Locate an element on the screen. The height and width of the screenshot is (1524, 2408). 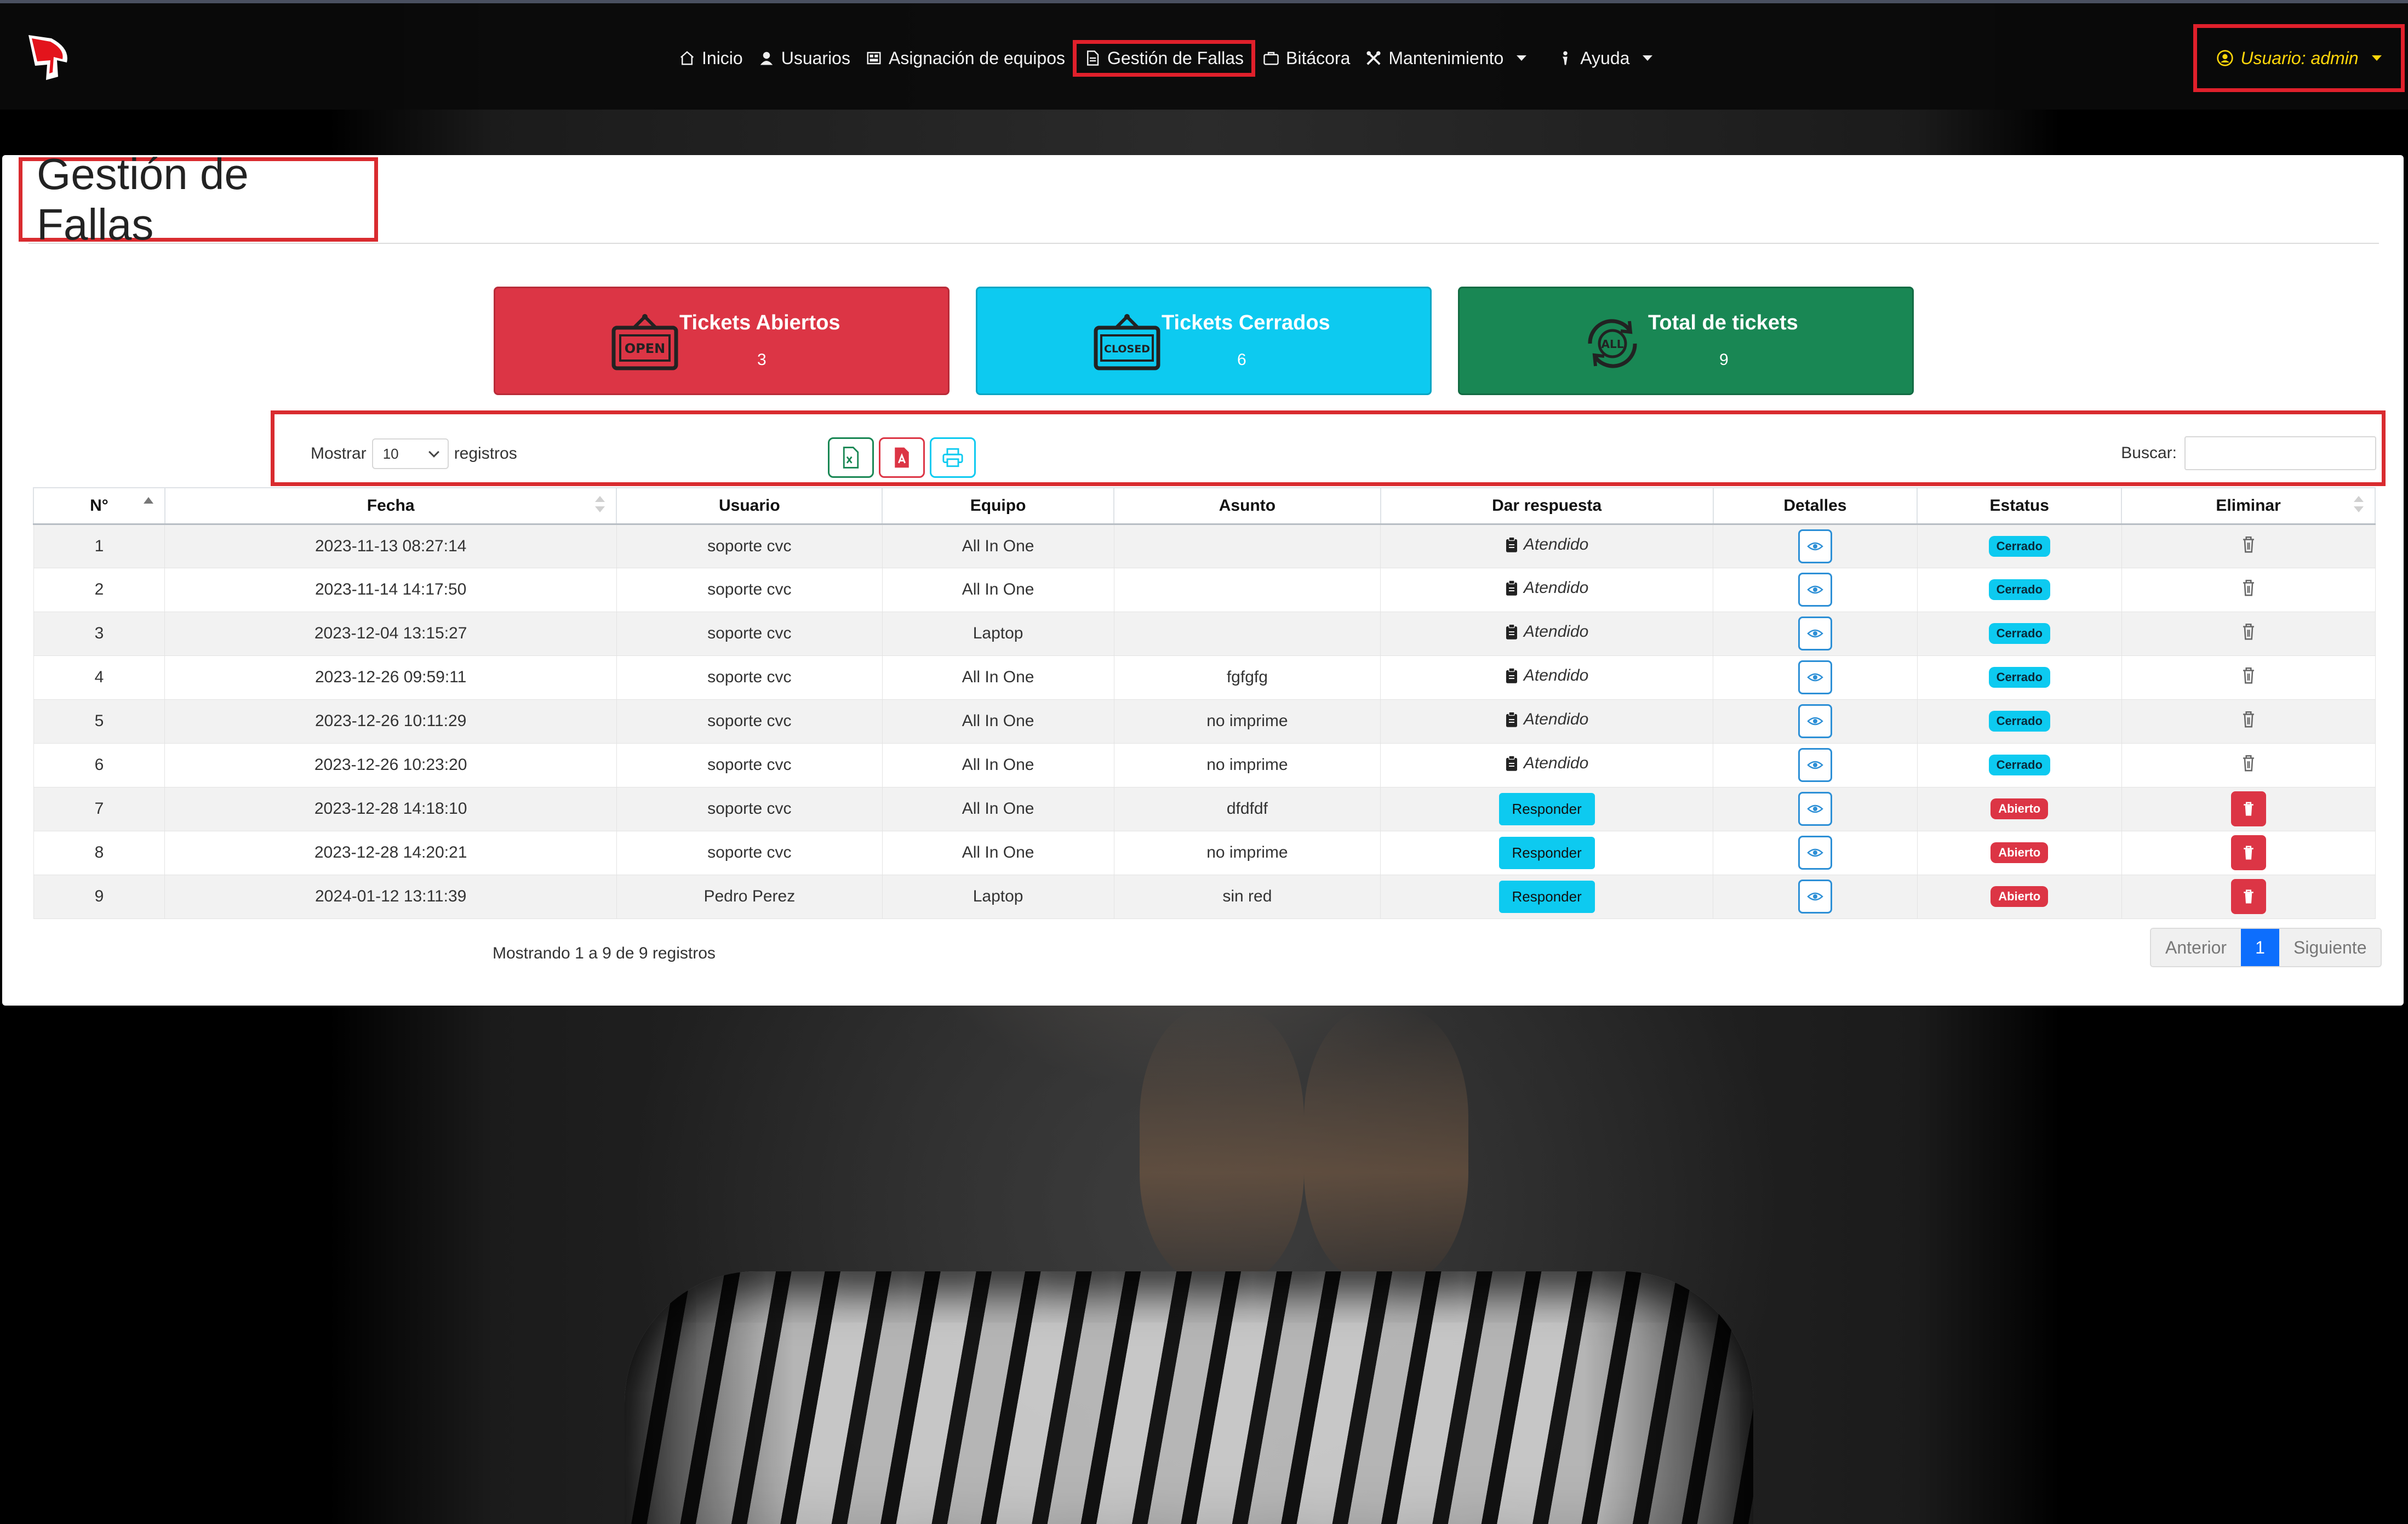
document-icon is located at coordinates (1092, 58).